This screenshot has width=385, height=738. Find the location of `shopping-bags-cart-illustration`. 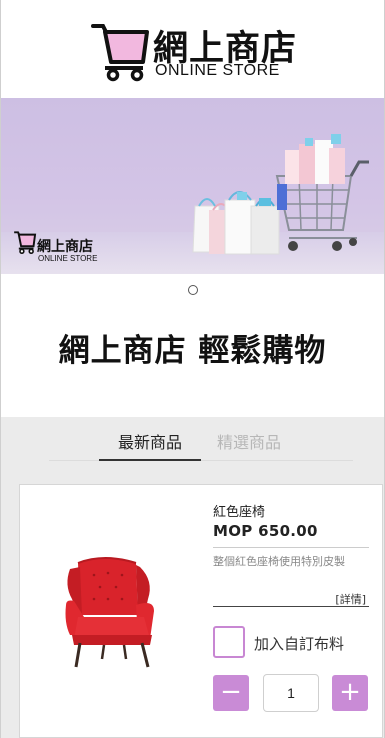

shopping-bags-cart-illustration is located at coordinates (280, 194).